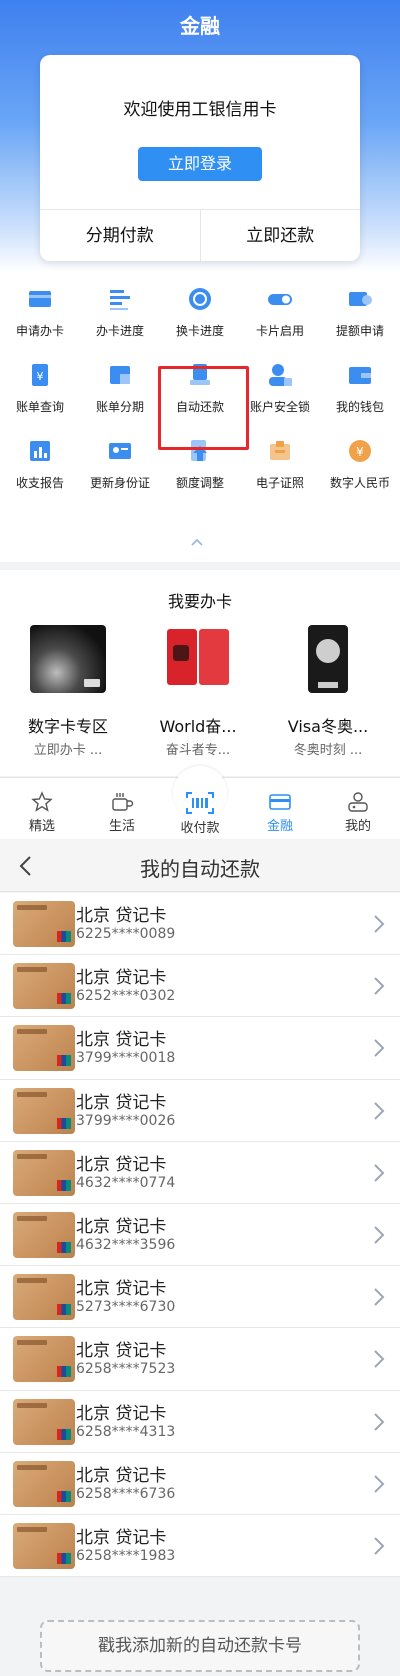 Image resolution: width=400 pixels, height=1676 pixels. What do you see at coordinates (200, 1048) in the screenshot?
I see `card-row: 北京 贷记卡 3799****0018` at bounding box center [200, 1048].